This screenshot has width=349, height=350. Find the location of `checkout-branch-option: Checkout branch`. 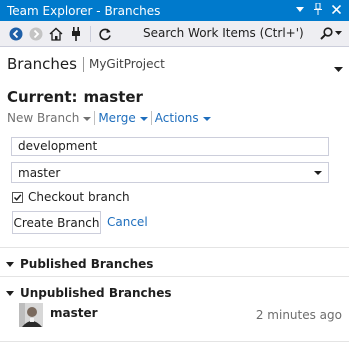

checkout-branch-option: Checkout branch is located at coordinates (71, 197).